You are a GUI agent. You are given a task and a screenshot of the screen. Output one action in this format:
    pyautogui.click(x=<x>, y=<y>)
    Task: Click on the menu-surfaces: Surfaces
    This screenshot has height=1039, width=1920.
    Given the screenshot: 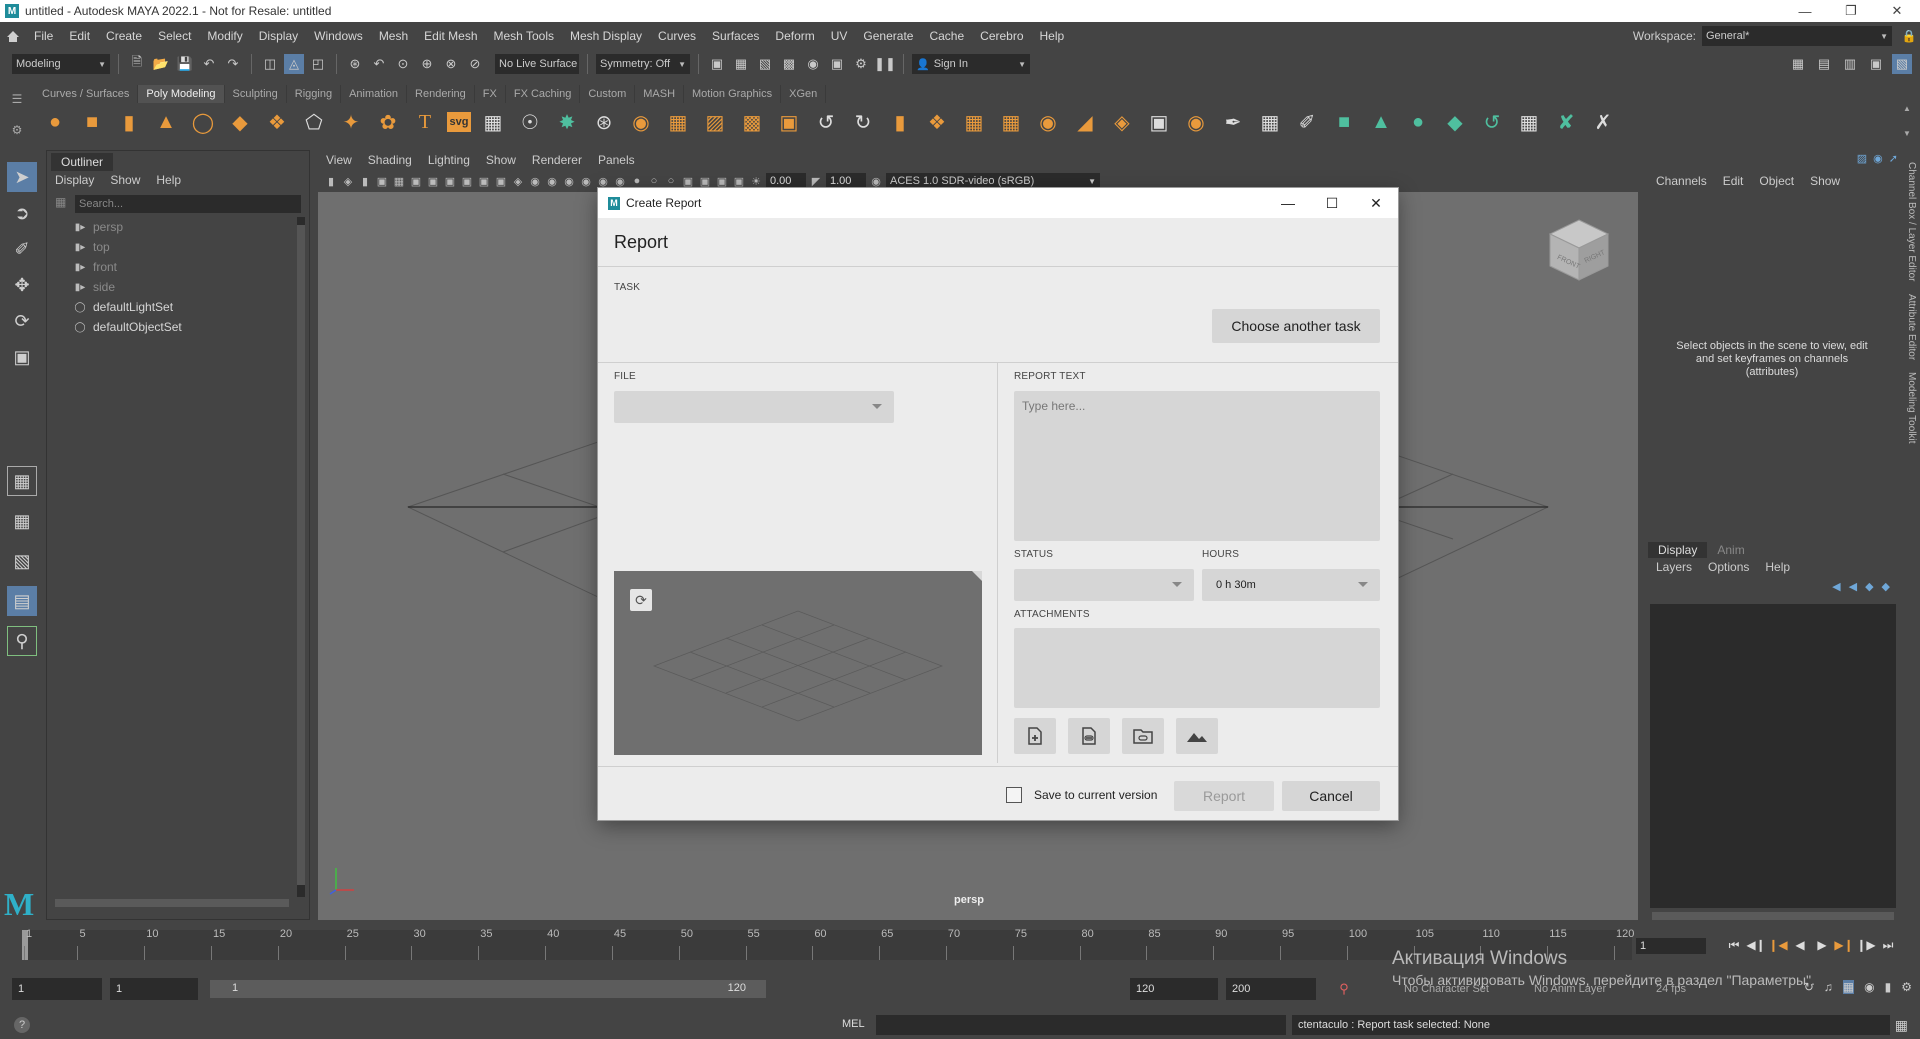 What is the action you would take?
    pyautogui.click(x=735, y=36)
    